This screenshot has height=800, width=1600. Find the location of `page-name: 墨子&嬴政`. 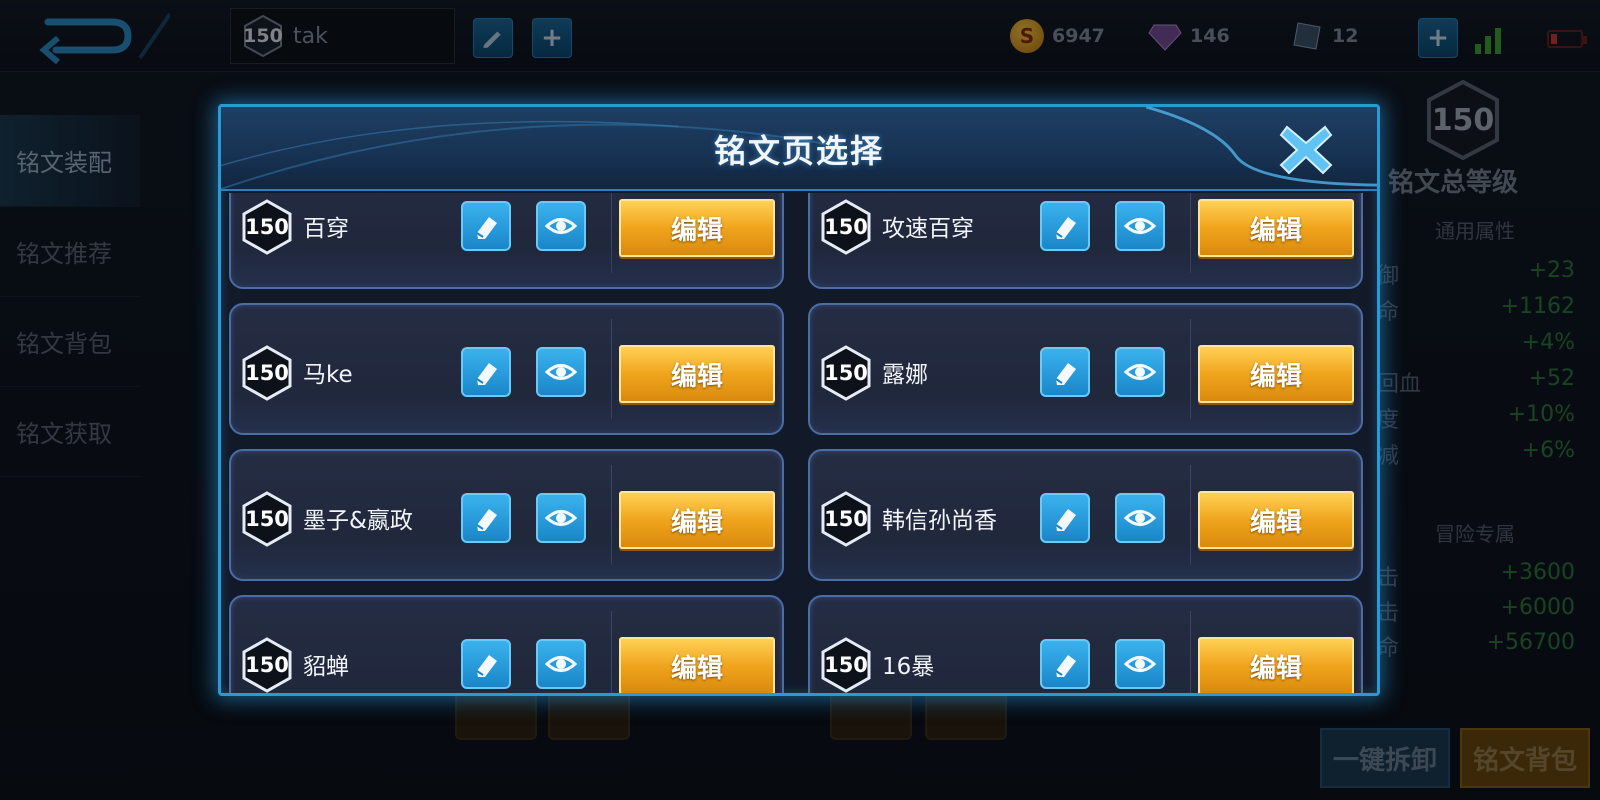

page-name: 墨子&嬴政 is located at coordinates (358, 521).